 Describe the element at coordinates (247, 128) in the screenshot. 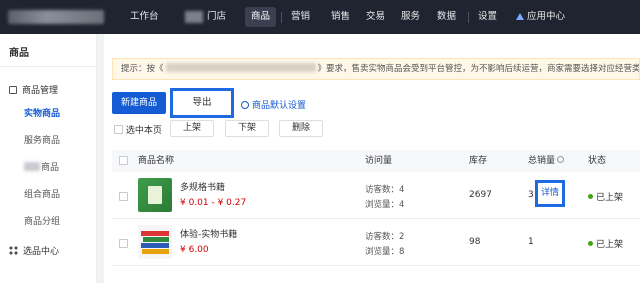

I see `unshelve-button: 下架` at that location.